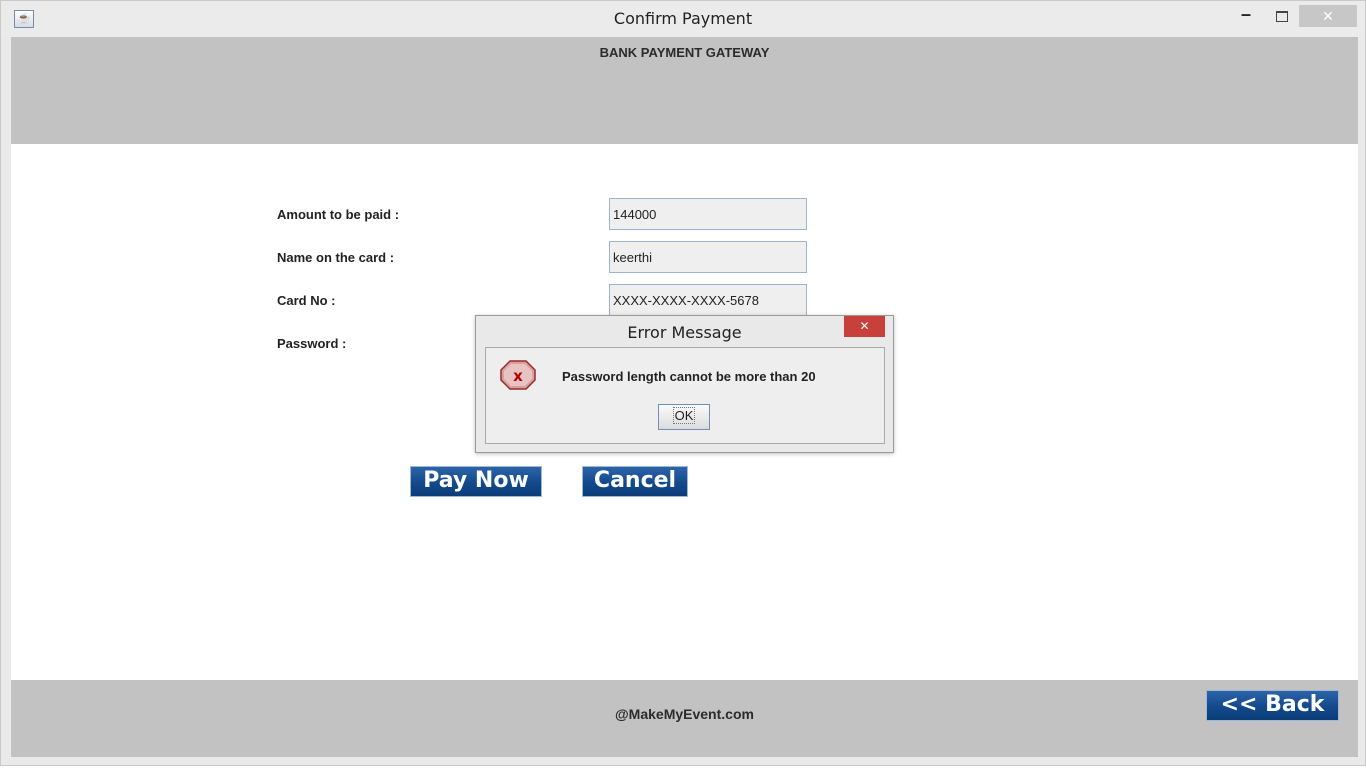 The image size is (1366, 768). I want to click on title-bar: ☕ Confirm Payment – ✕, so click(683, 19).